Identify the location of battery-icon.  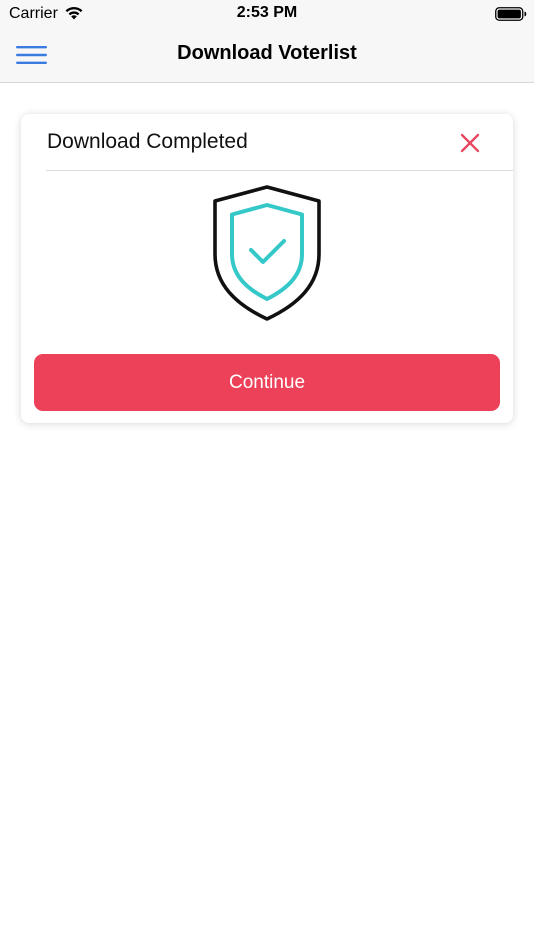
(511, 16).